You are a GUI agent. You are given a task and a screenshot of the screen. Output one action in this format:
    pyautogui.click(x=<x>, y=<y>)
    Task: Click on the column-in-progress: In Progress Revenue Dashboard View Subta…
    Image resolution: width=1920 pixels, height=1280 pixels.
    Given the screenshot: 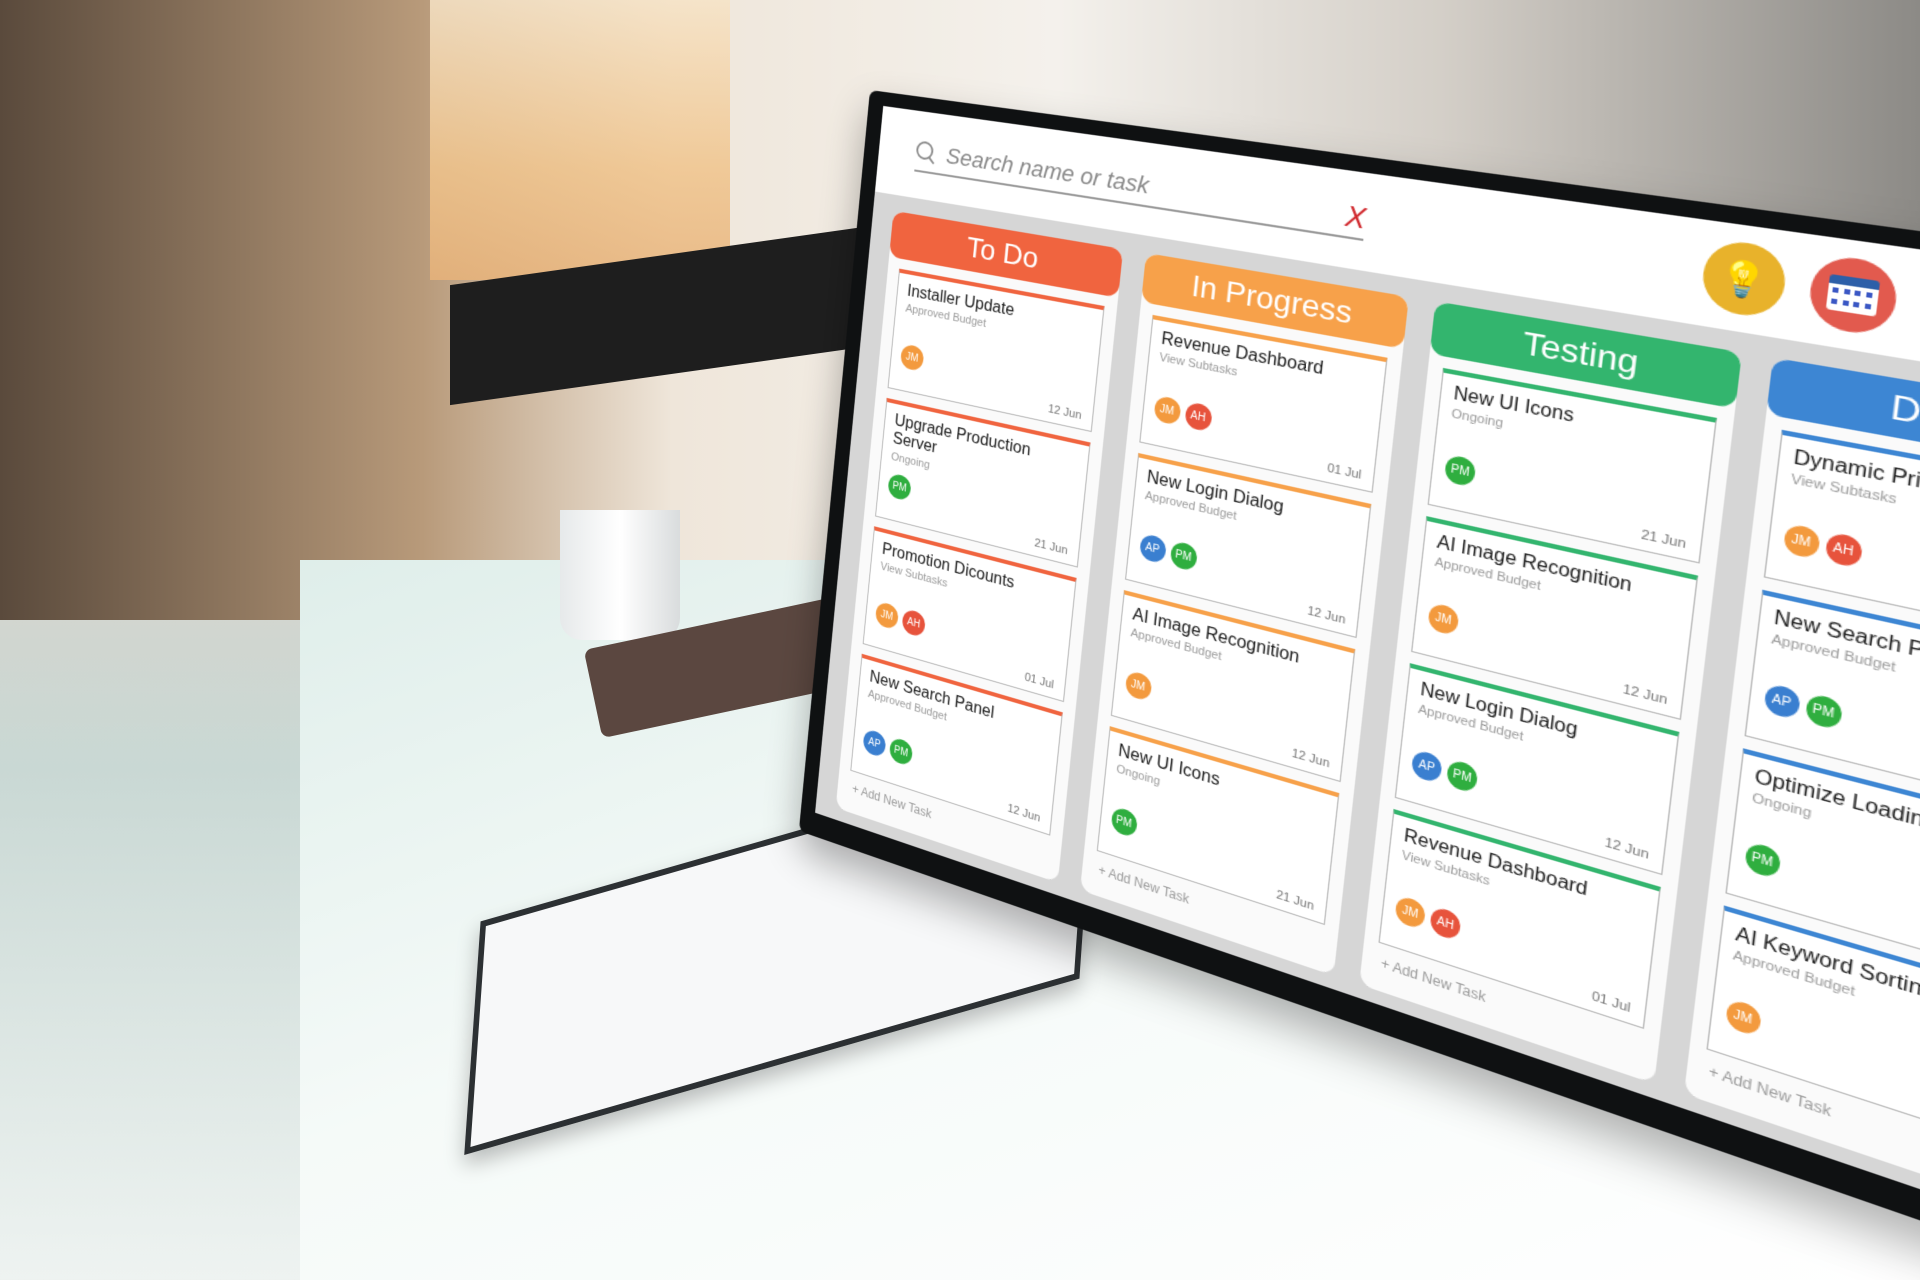 What is the action you would take?
    pyautogui.click(x=1244, y=614)
    